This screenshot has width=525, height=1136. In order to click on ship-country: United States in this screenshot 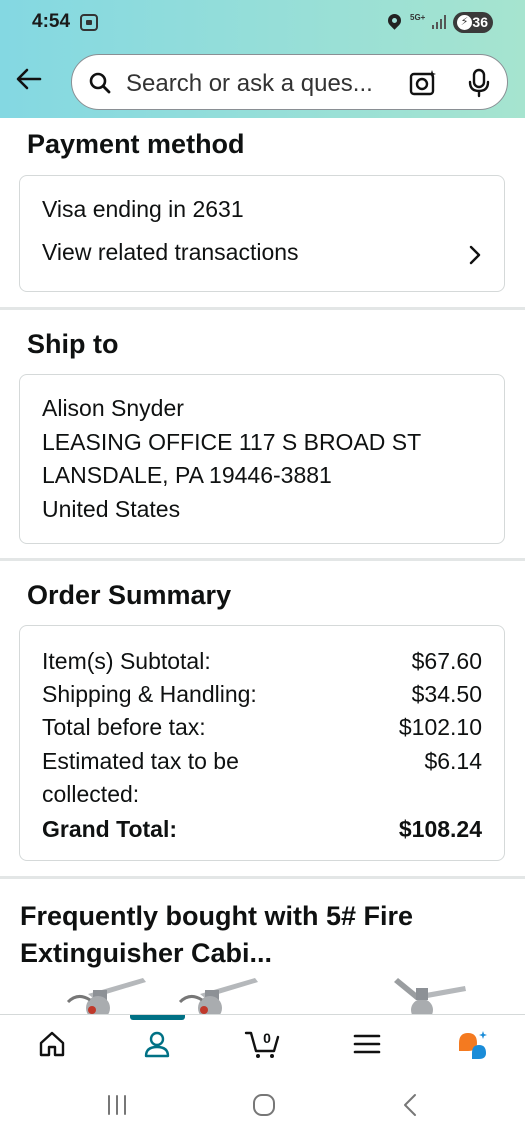, I will do `click(111, 509)`.